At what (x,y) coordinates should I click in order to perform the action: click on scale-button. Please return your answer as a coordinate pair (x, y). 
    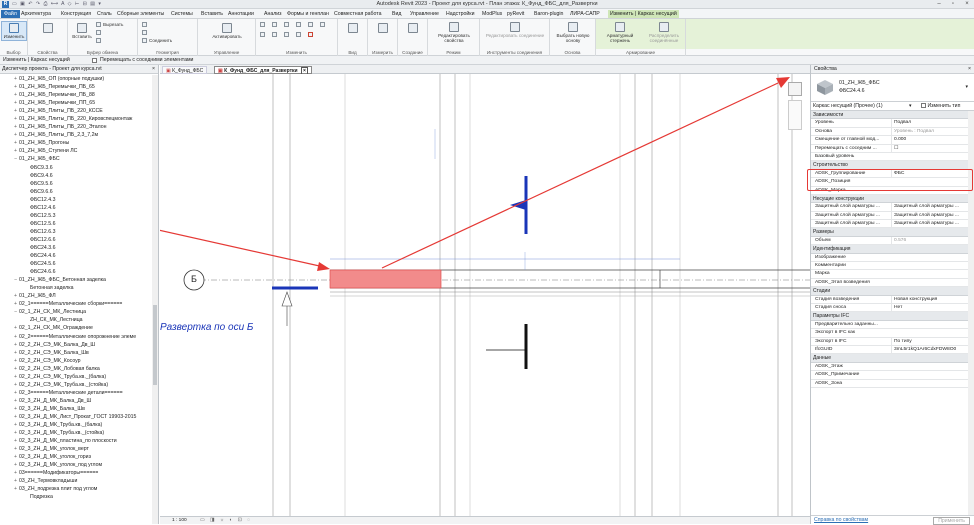
    Looking at the image, I should click on (287, 34).